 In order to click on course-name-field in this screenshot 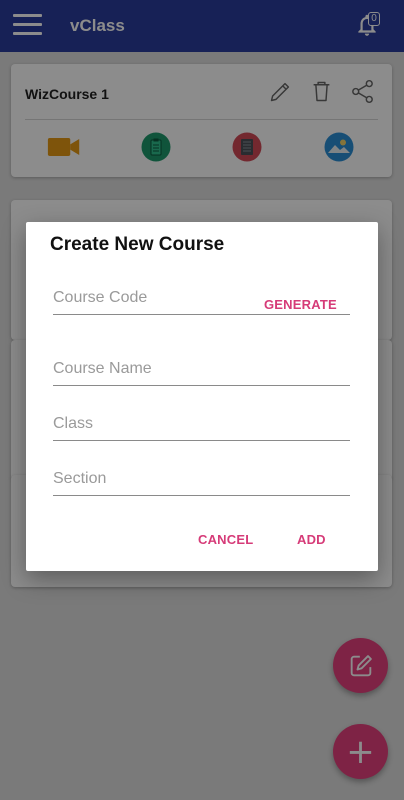, I will do `click(201, 373)`.